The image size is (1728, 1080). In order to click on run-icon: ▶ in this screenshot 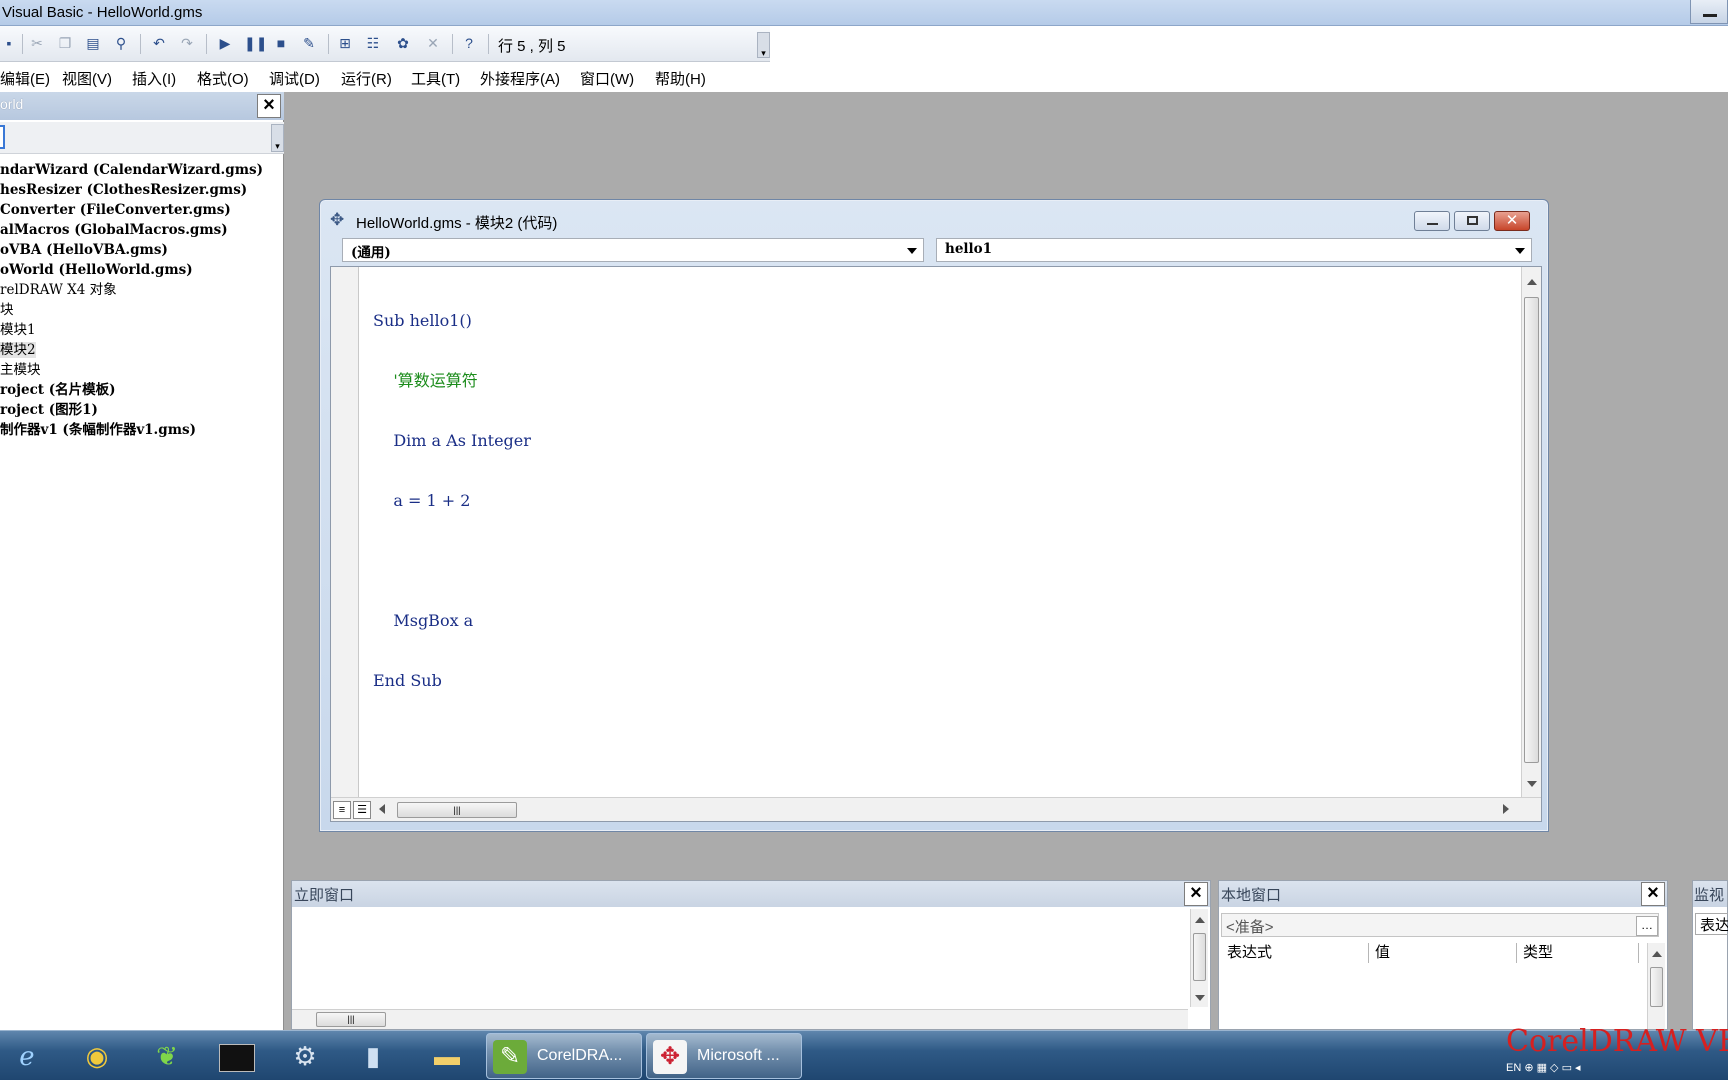, I will do `click(225, 43)`.